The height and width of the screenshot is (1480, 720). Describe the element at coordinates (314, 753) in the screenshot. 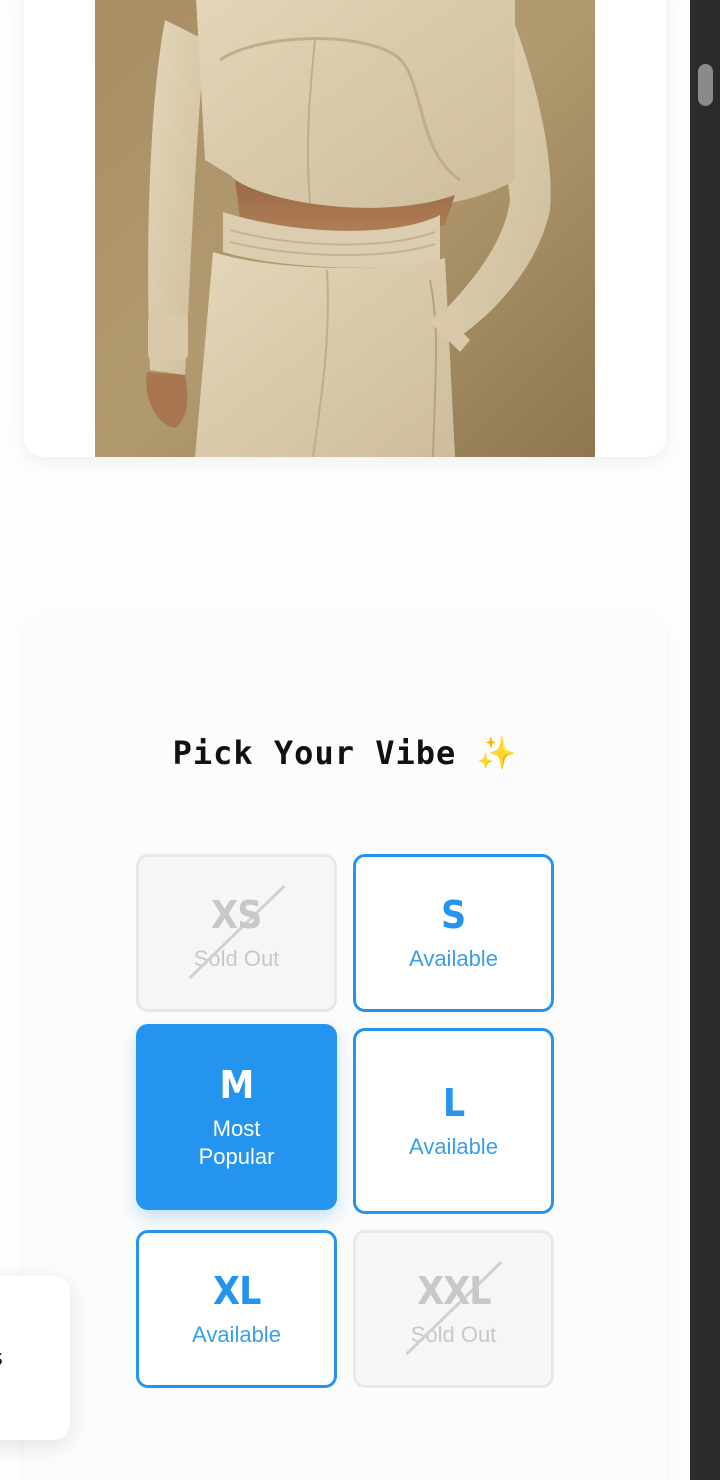

I see `size-picker-title-text: Pick Your Vibe` at that location.